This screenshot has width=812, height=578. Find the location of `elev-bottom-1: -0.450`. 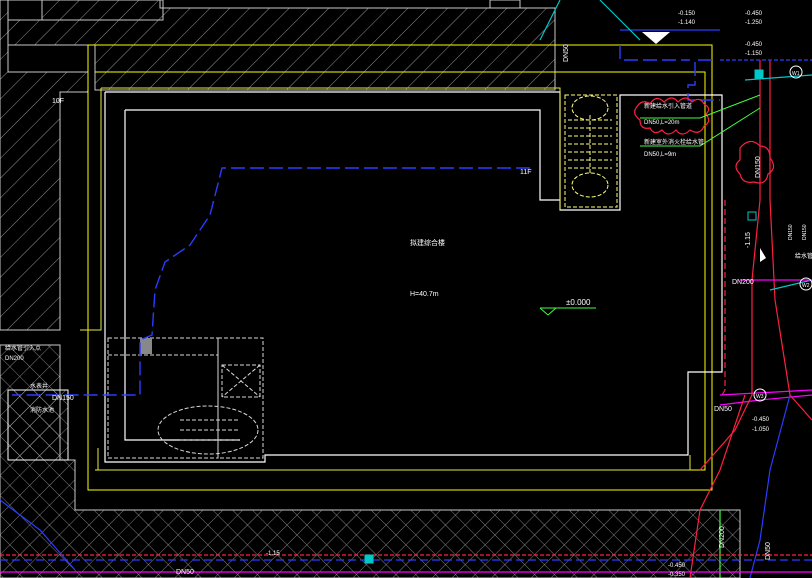

elev-bottom-1: -0.450 is located at coordinates (677, 566).